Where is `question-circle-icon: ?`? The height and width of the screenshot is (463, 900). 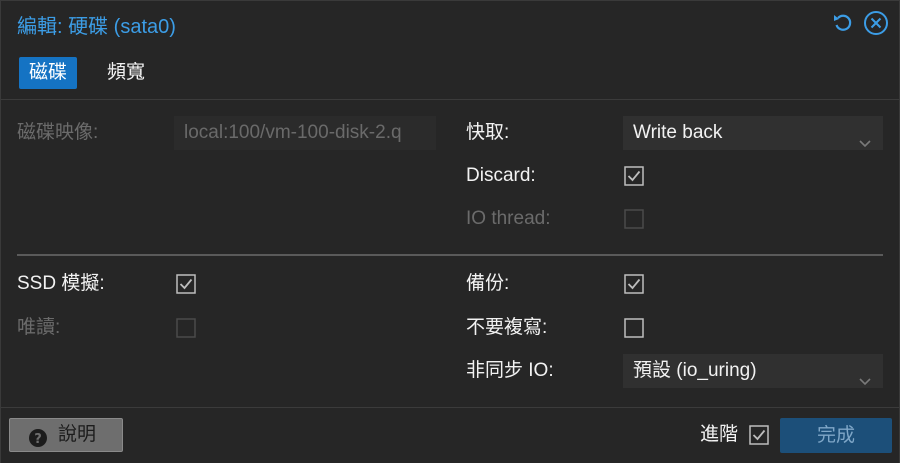
question-circle-icon: ? is located at coordinates (38, 436).